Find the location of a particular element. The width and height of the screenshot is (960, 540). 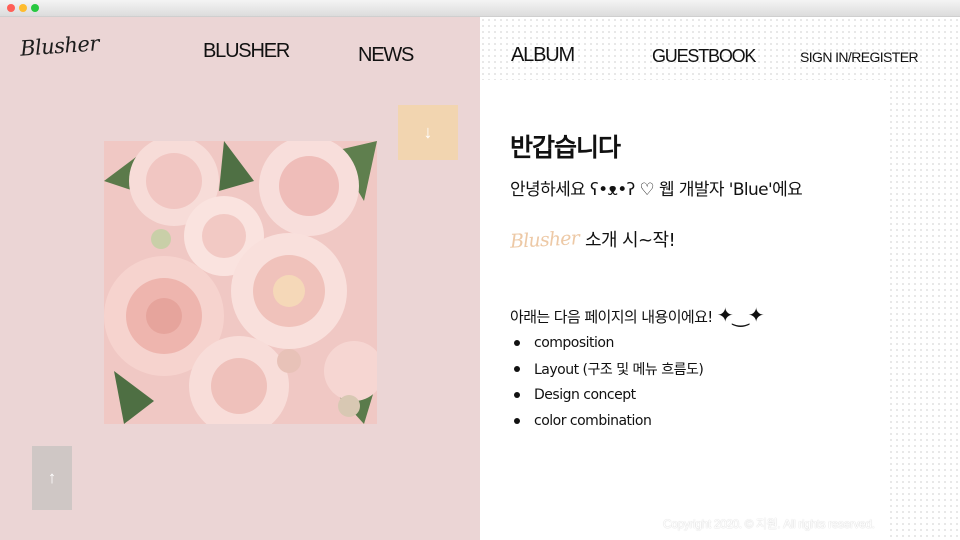

list-item: Design concept is located at coordinates (608, 395).